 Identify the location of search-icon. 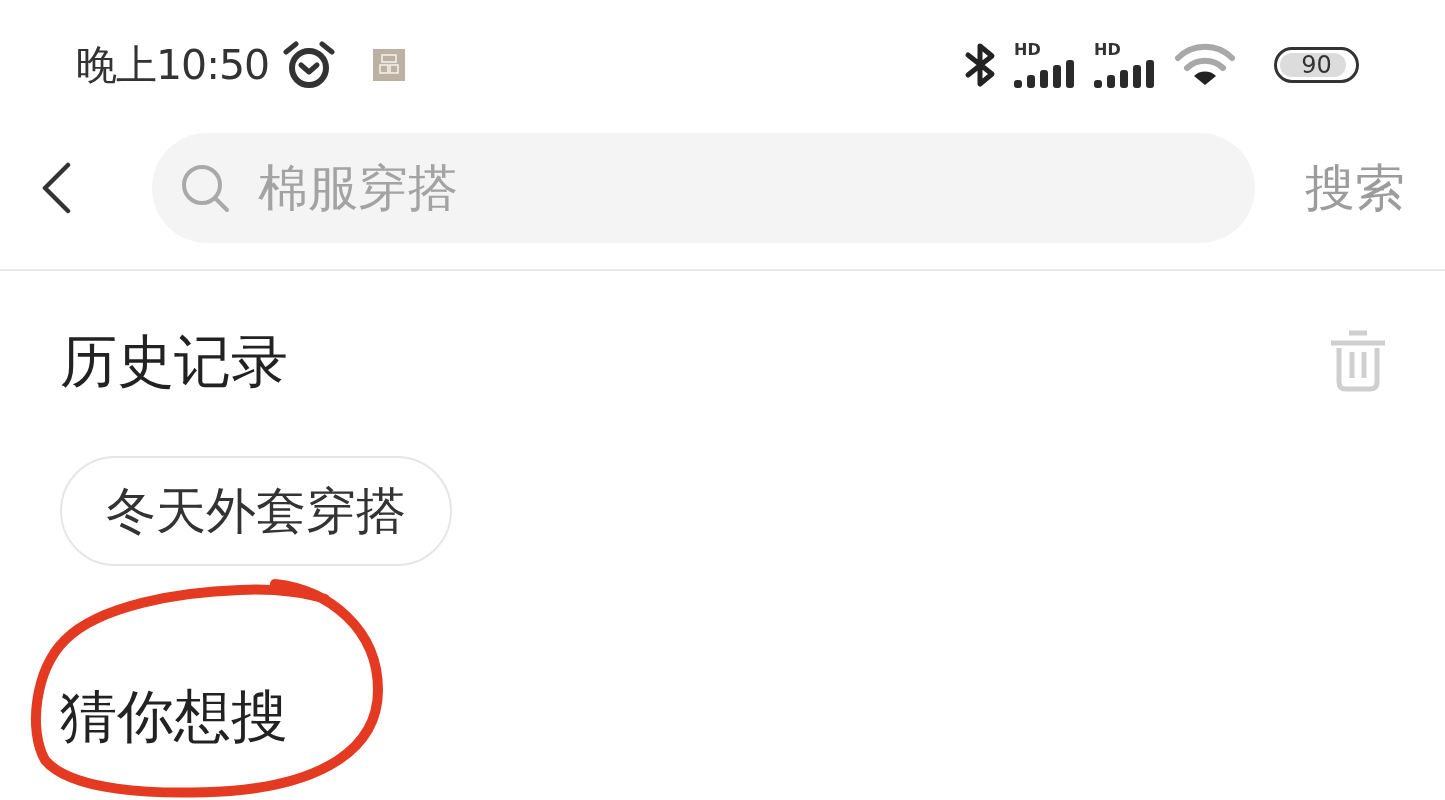
(205, 188).